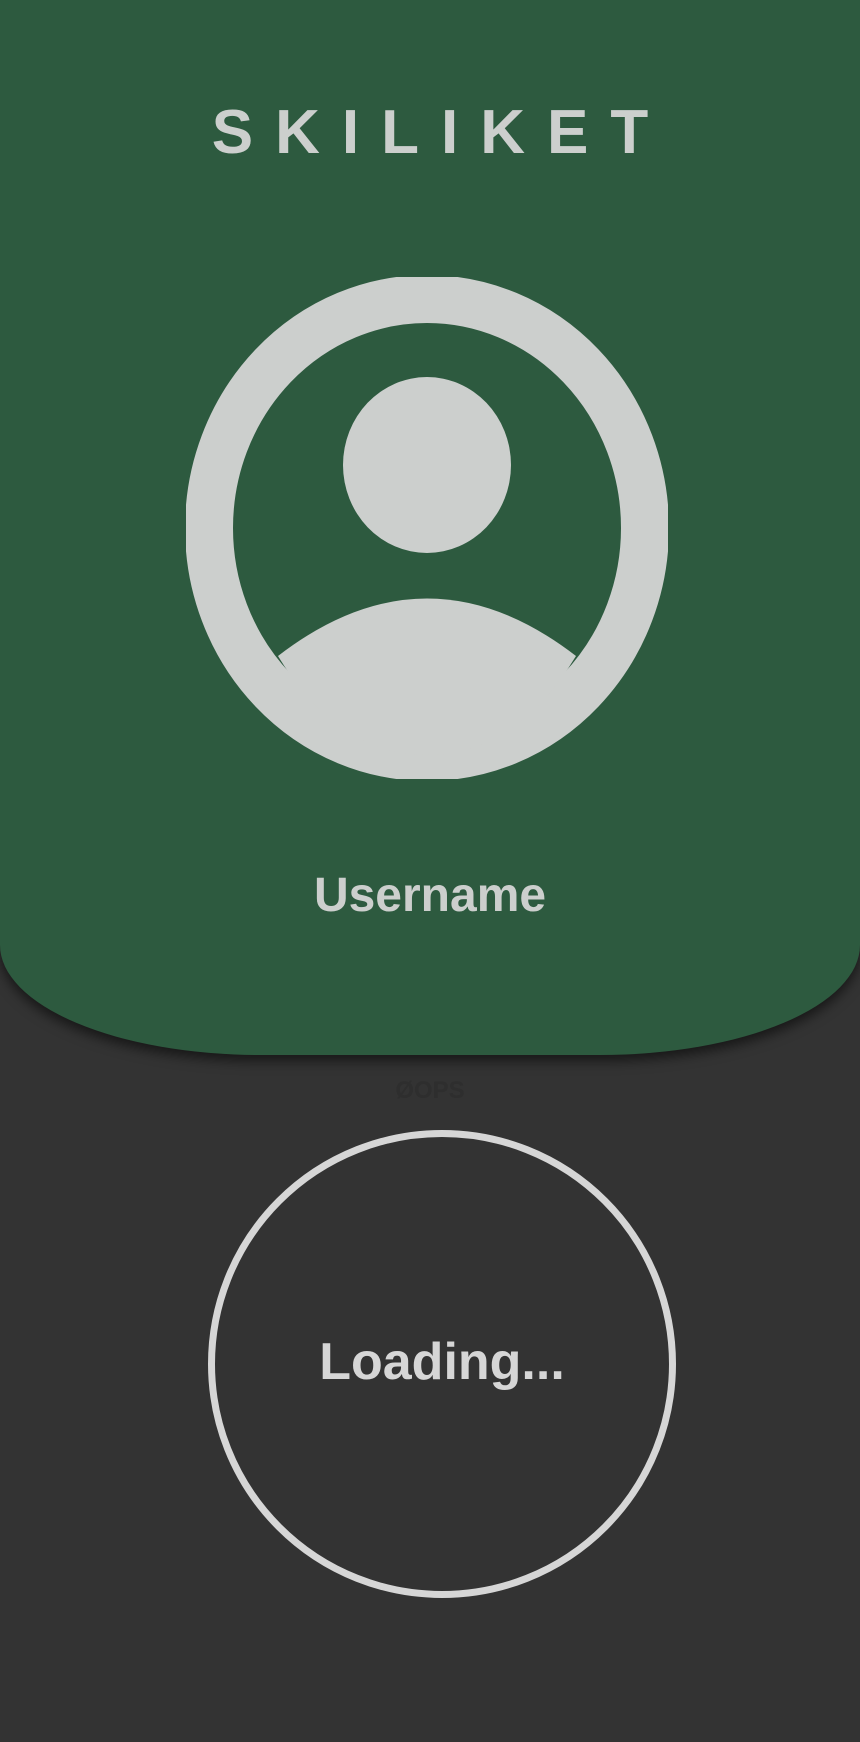 This screenshot has width=860, height=1742. I want to click on username-label: Username, so click(430, 895).